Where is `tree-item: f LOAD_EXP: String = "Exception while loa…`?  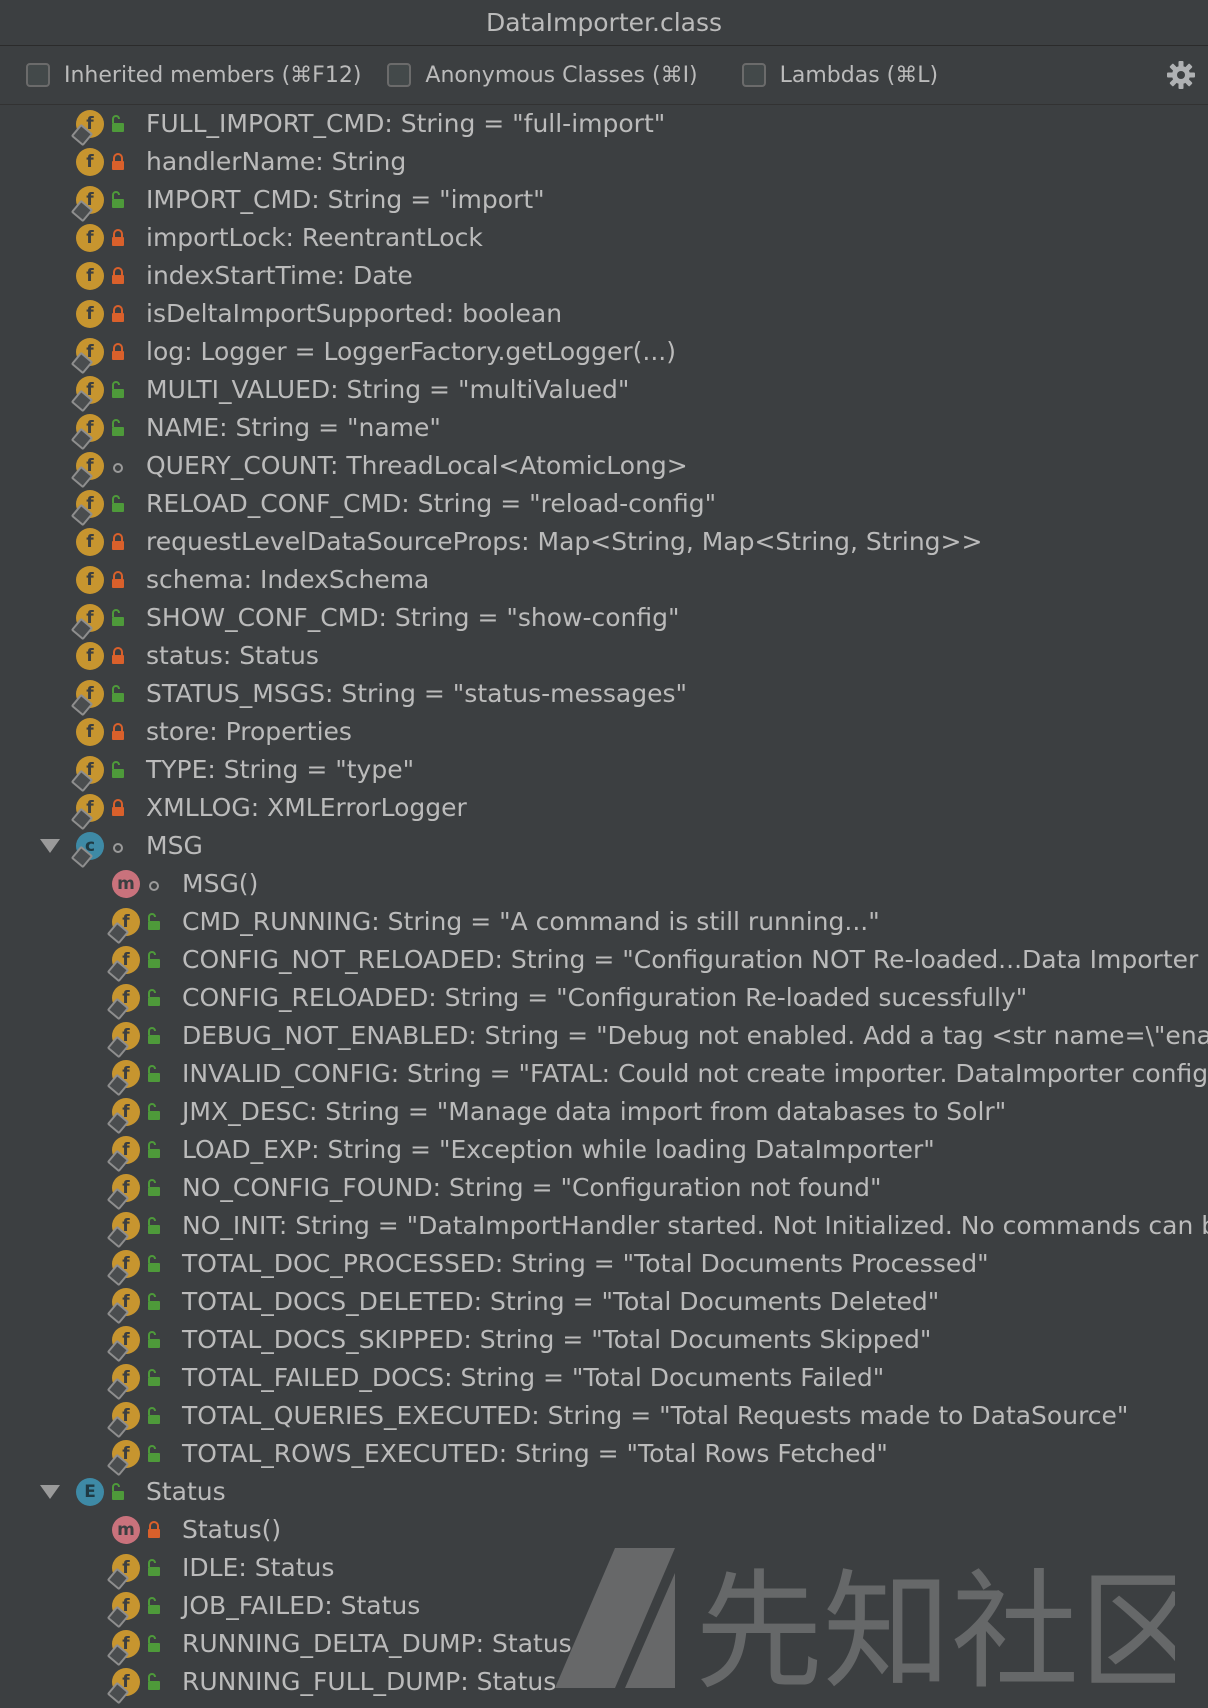 tree-item: f LOAD_EXP: String = "Exception while loa… is located at coordinates (604, 1152).